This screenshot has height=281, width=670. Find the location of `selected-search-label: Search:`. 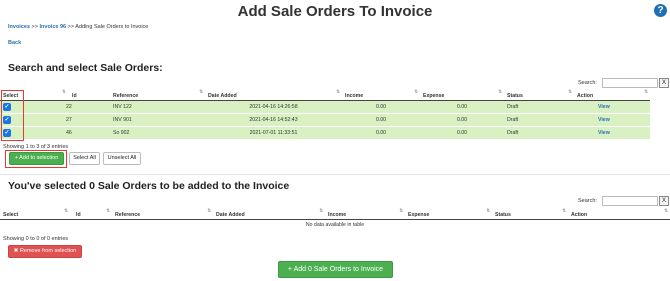

selected-search-label: Search: is located at coordinates (587, 201).